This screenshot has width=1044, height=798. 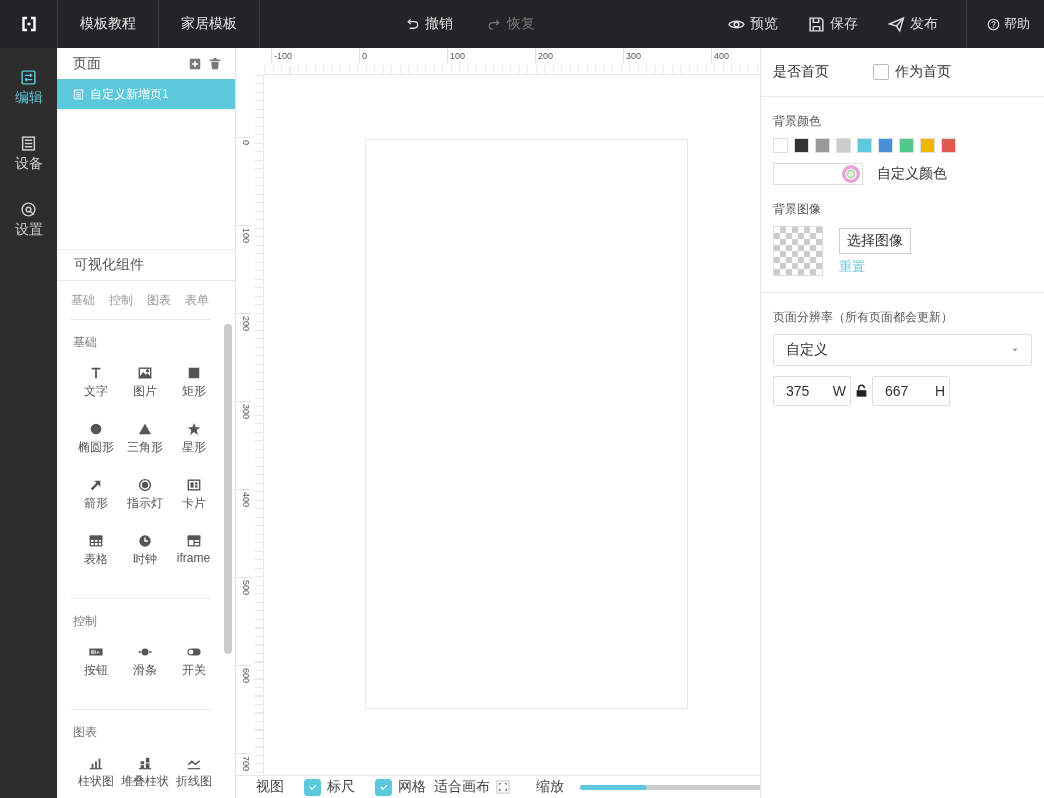 What do you see at coordinates (144, 562) in the screenshot?
I see `widget-item: 时钟` at bounding box center [144, 562].